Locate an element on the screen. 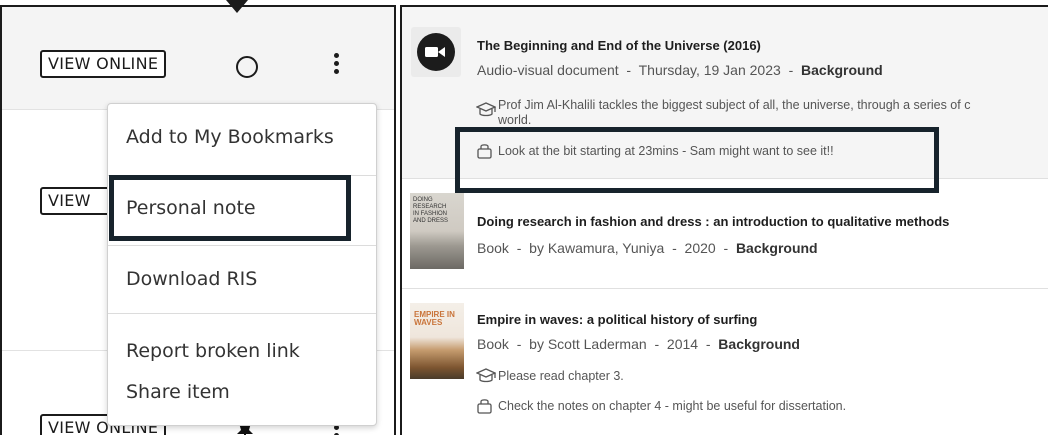 This screenshot has height=435, width=1048. result-type: Audio-visual document is located at coordinates (548, 70).